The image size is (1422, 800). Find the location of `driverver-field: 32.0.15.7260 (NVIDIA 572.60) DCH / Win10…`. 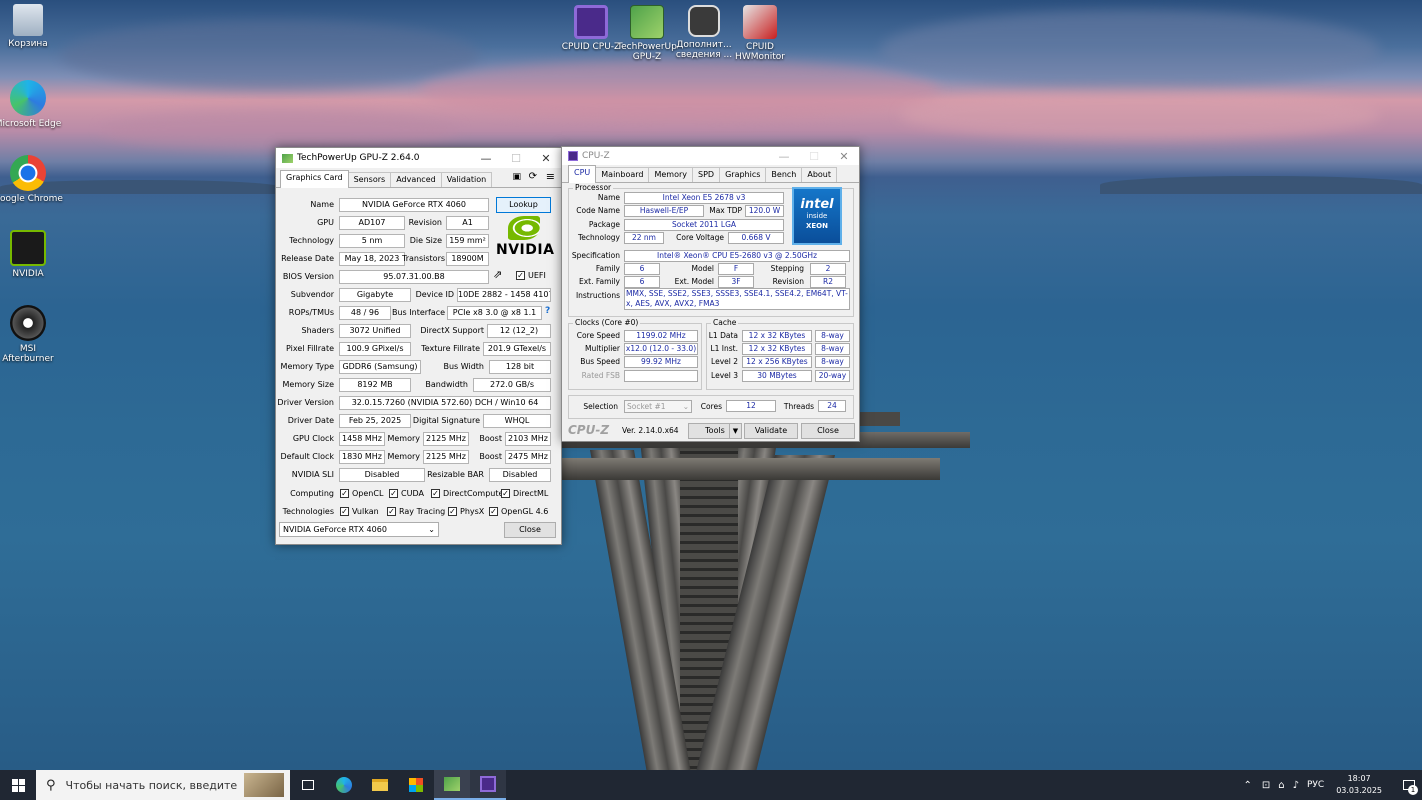

driverver-field: 32.0.15.7260 (NVIDIA 572.60) DCH / Win10… is located at coordinates (445, 403).